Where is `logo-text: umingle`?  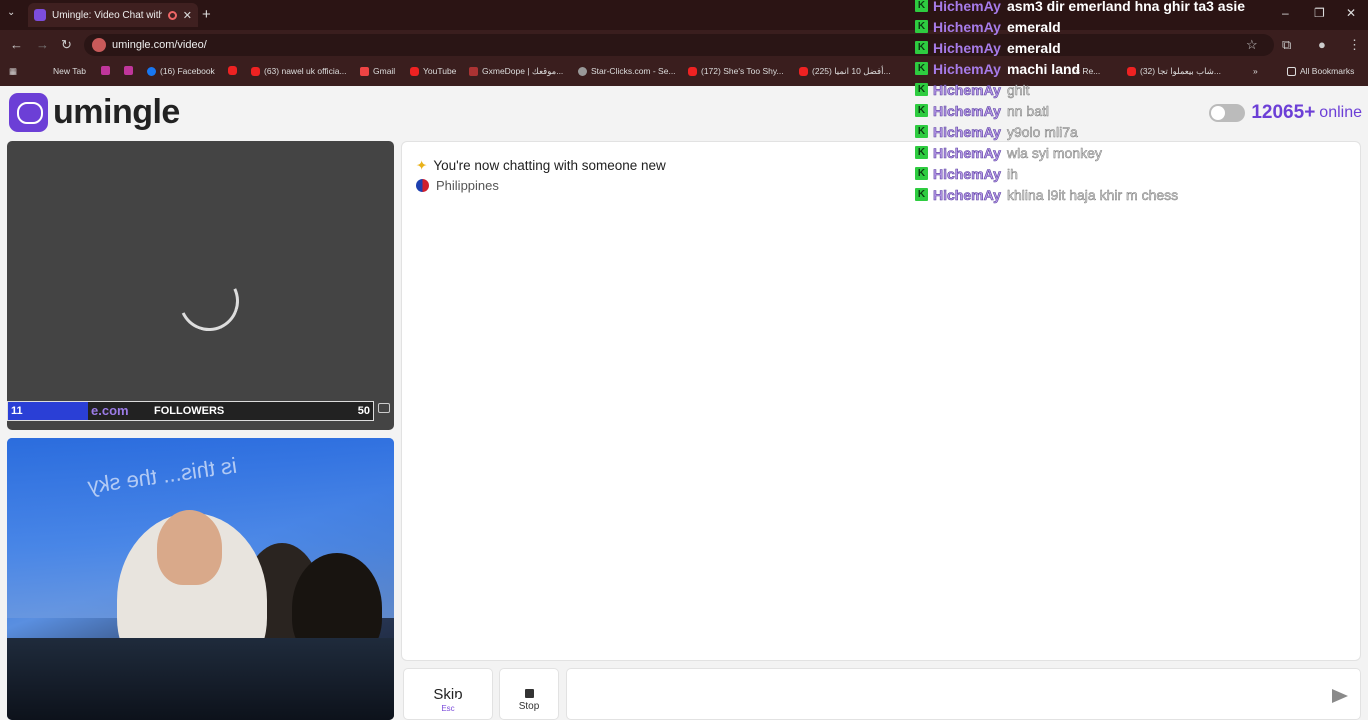
logo-text: umingle is located at coordinates (116, 112).